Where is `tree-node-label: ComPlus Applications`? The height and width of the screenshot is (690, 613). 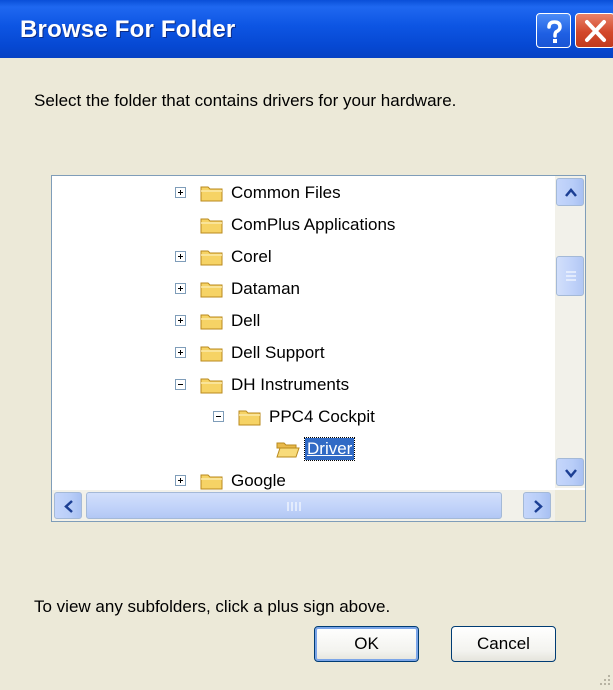 tree-node-label: ComPlus Applications is located at coordinates (313, 224).